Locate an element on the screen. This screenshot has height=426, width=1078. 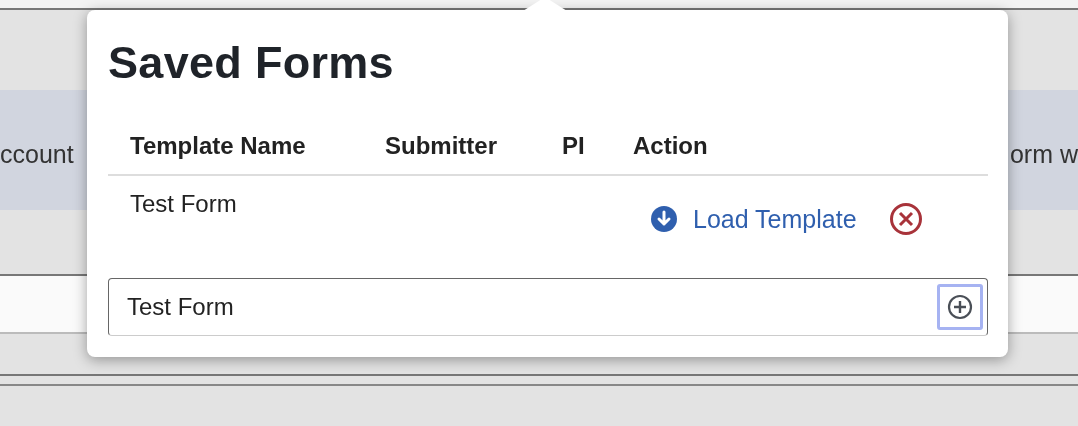
page-text: orm w is located at coordinates (1043, 153).